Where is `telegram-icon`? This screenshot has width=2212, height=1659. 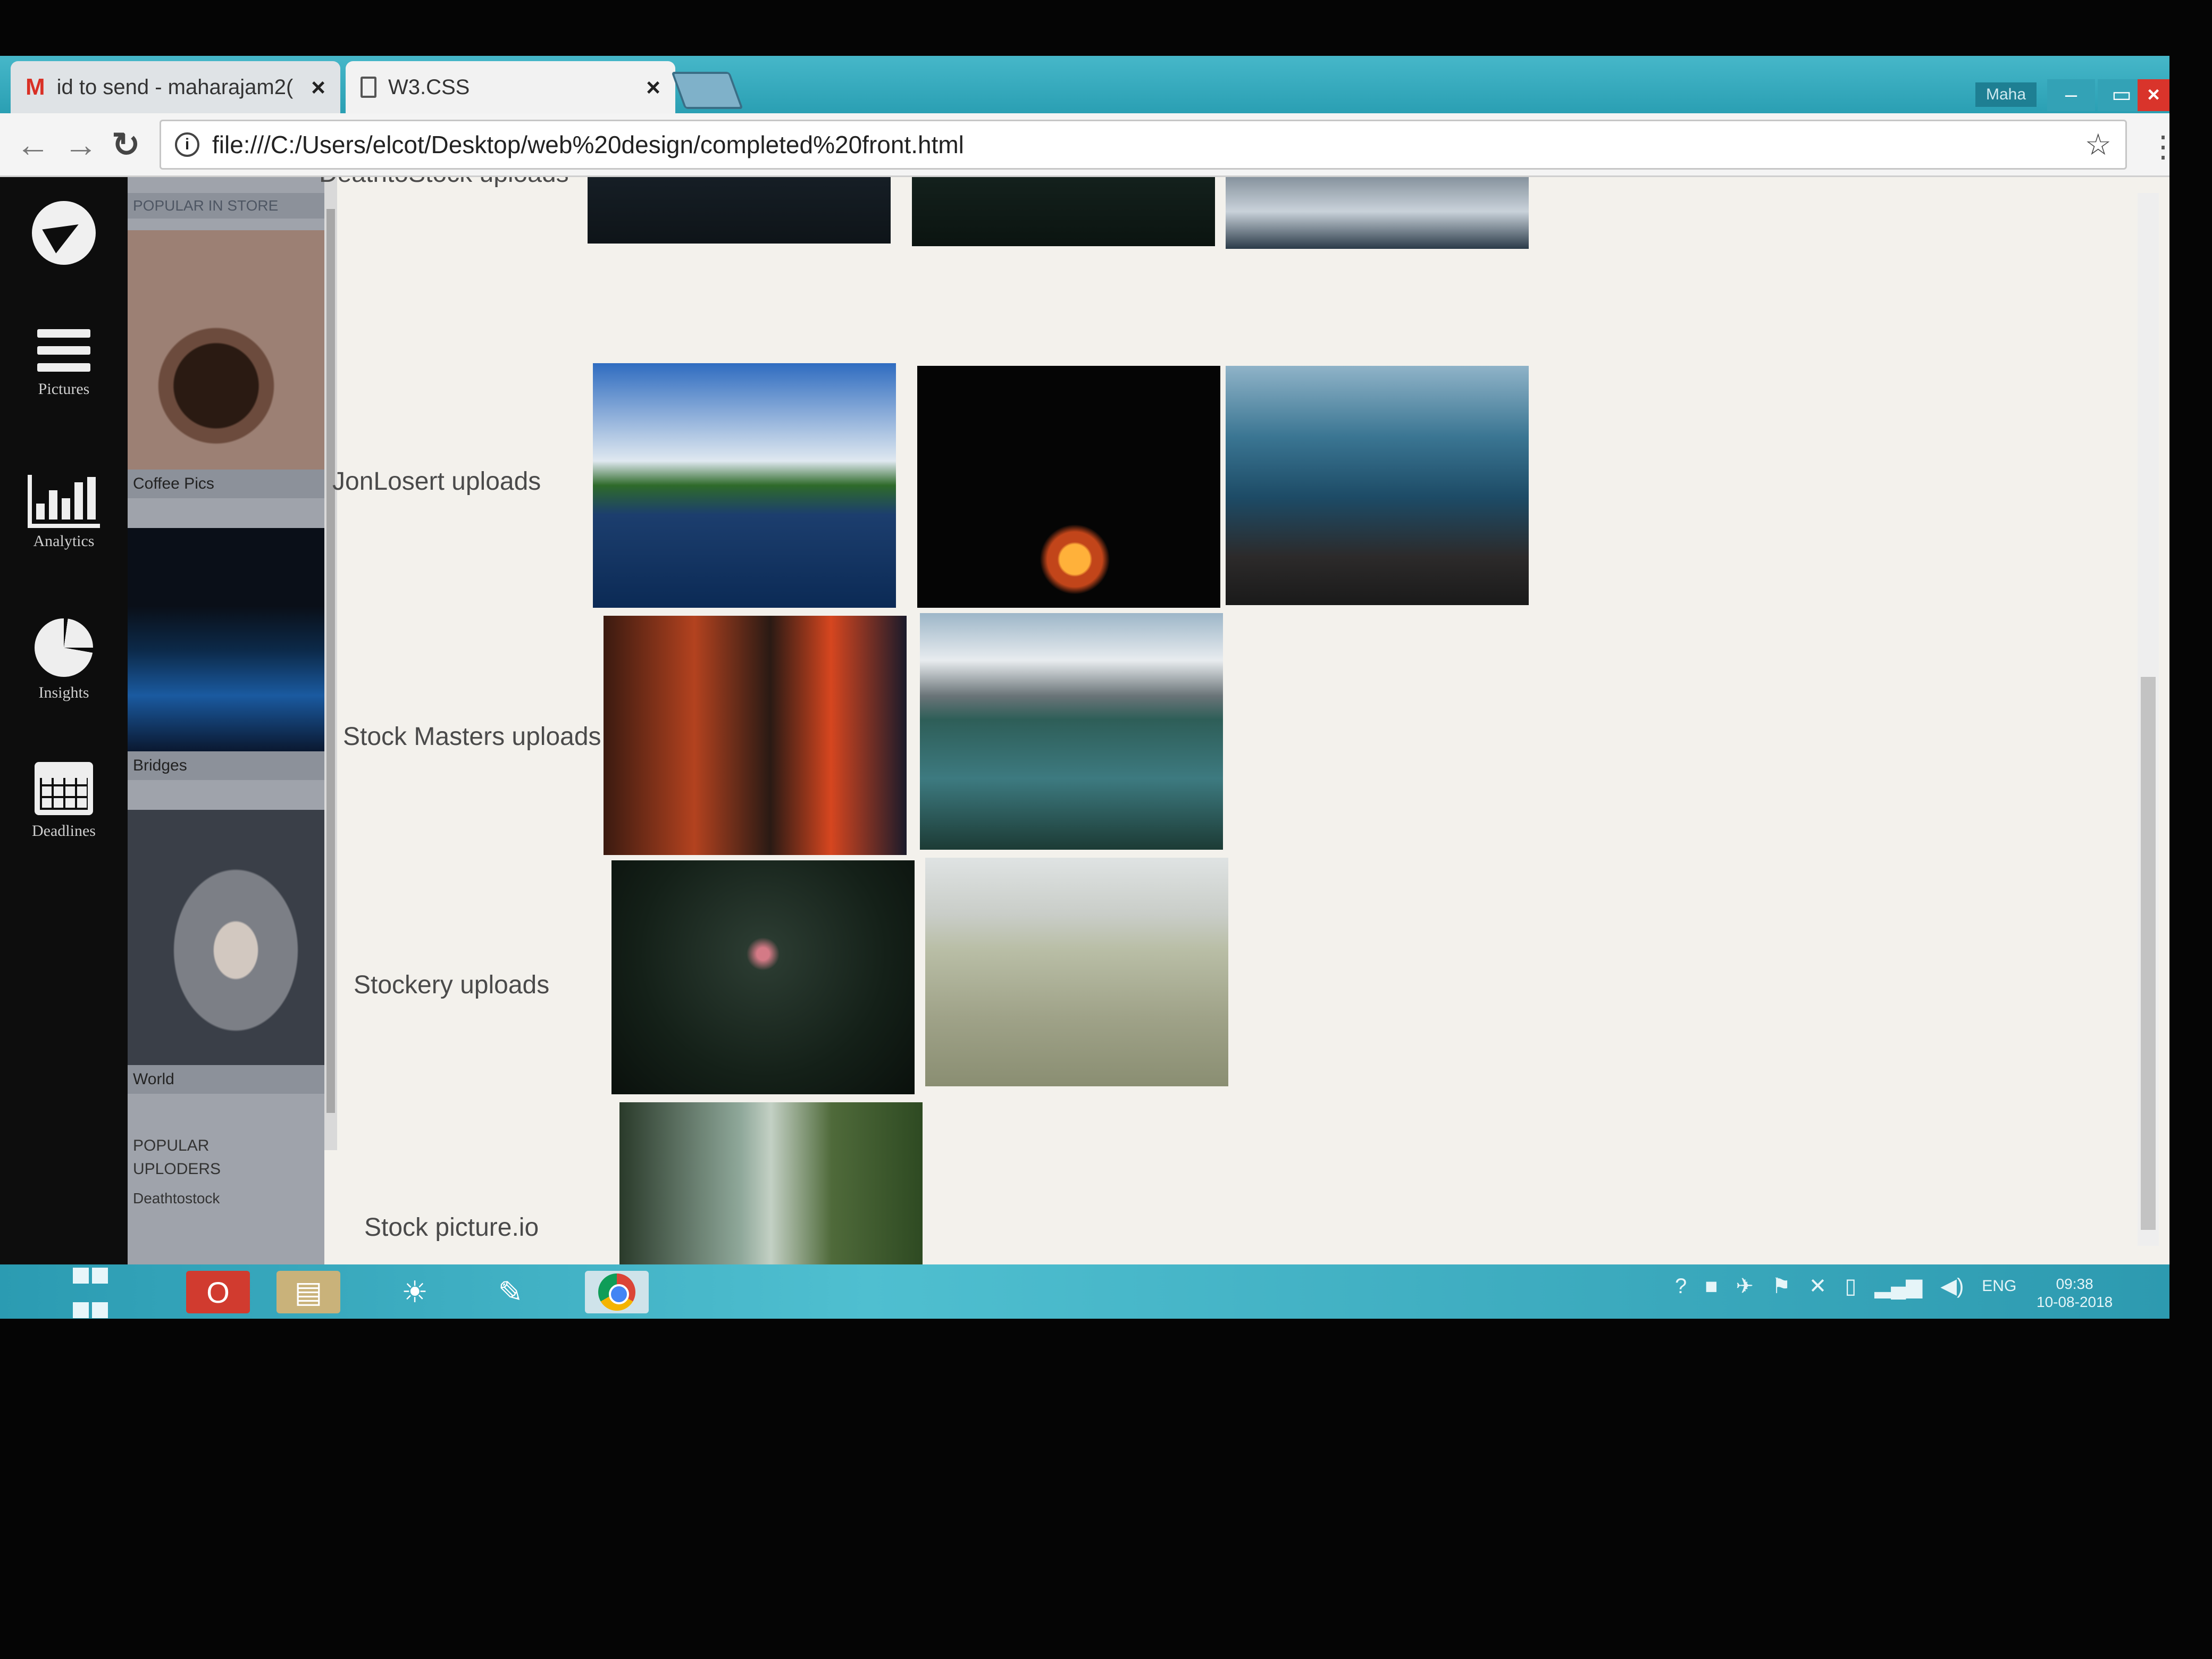
telegram-icon is located at coordinates (64, 233).